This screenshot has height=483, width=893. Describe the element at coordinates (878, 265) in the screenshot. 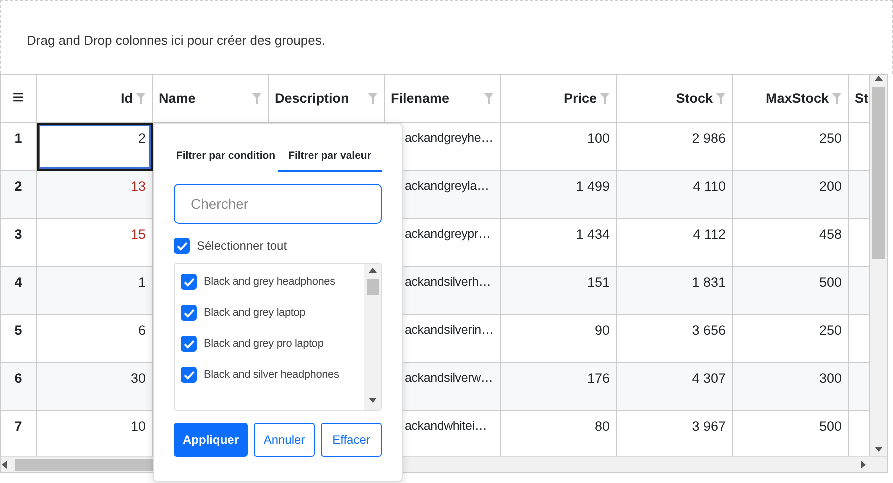

I see `vertical-scrollbar` at that location.